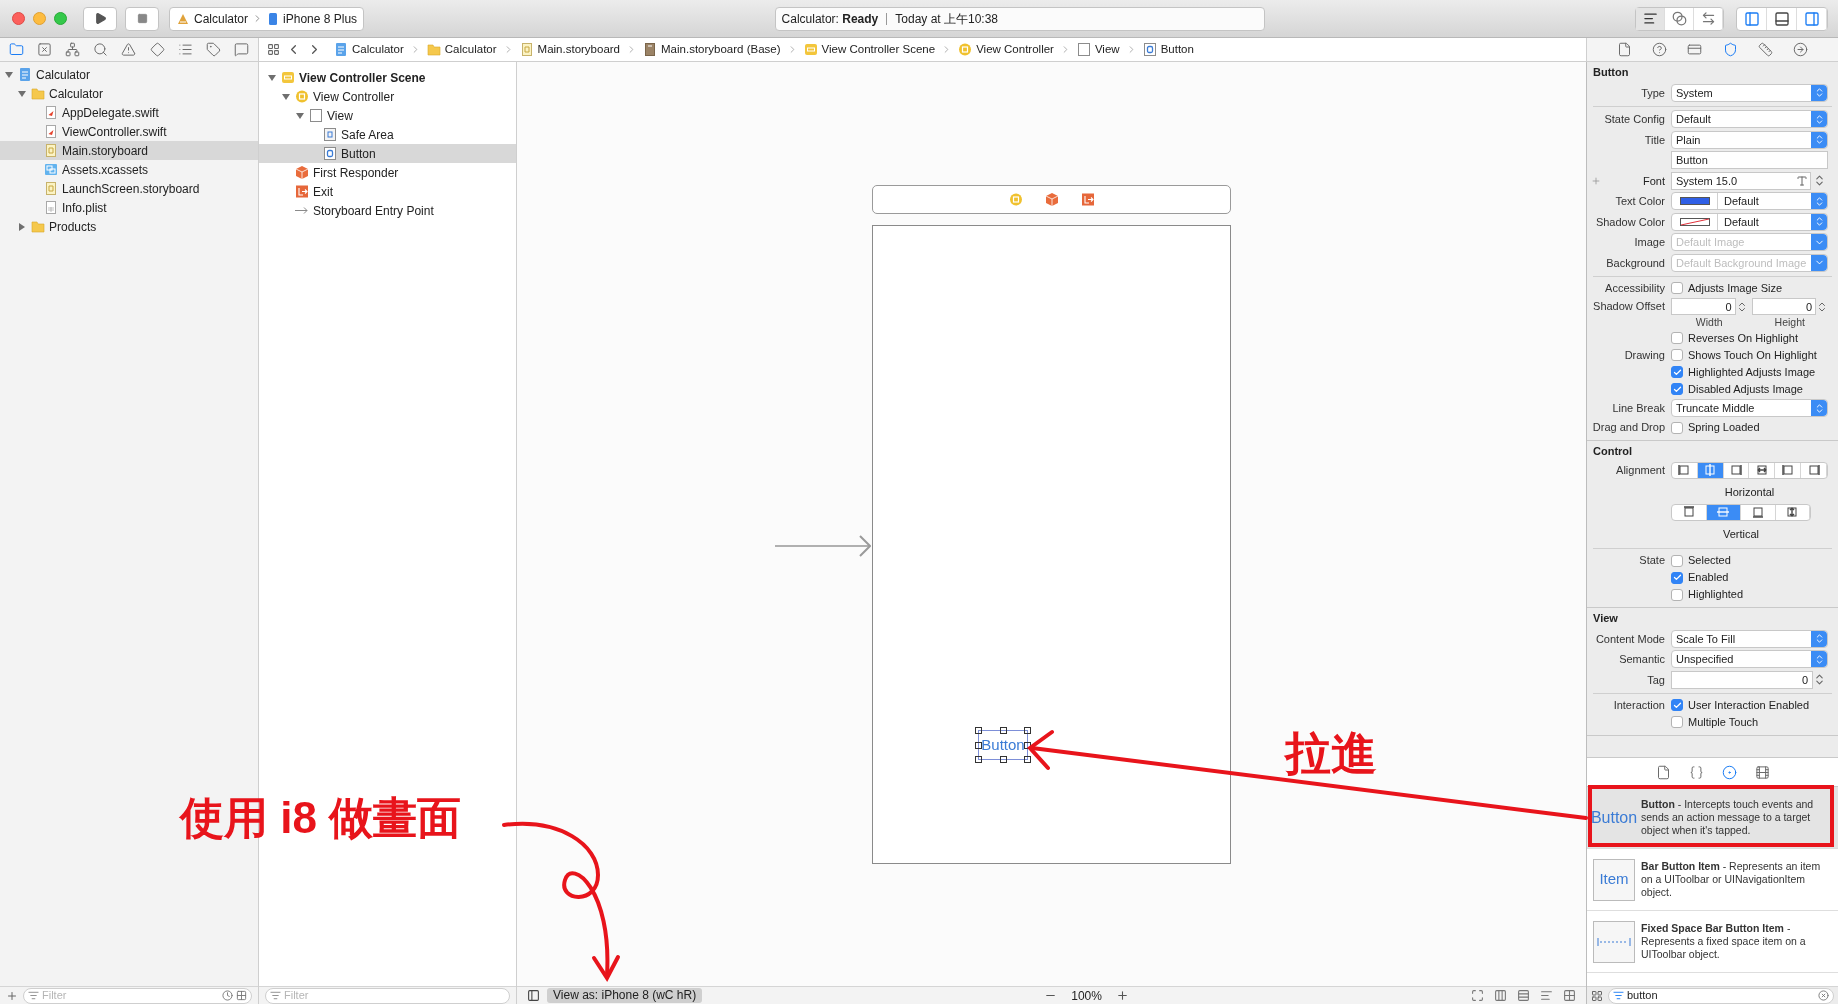  What do you see at coordinates (1765, 49) in the screenshot?
I see `ruler-icon` at bounding box center [1765, 49].